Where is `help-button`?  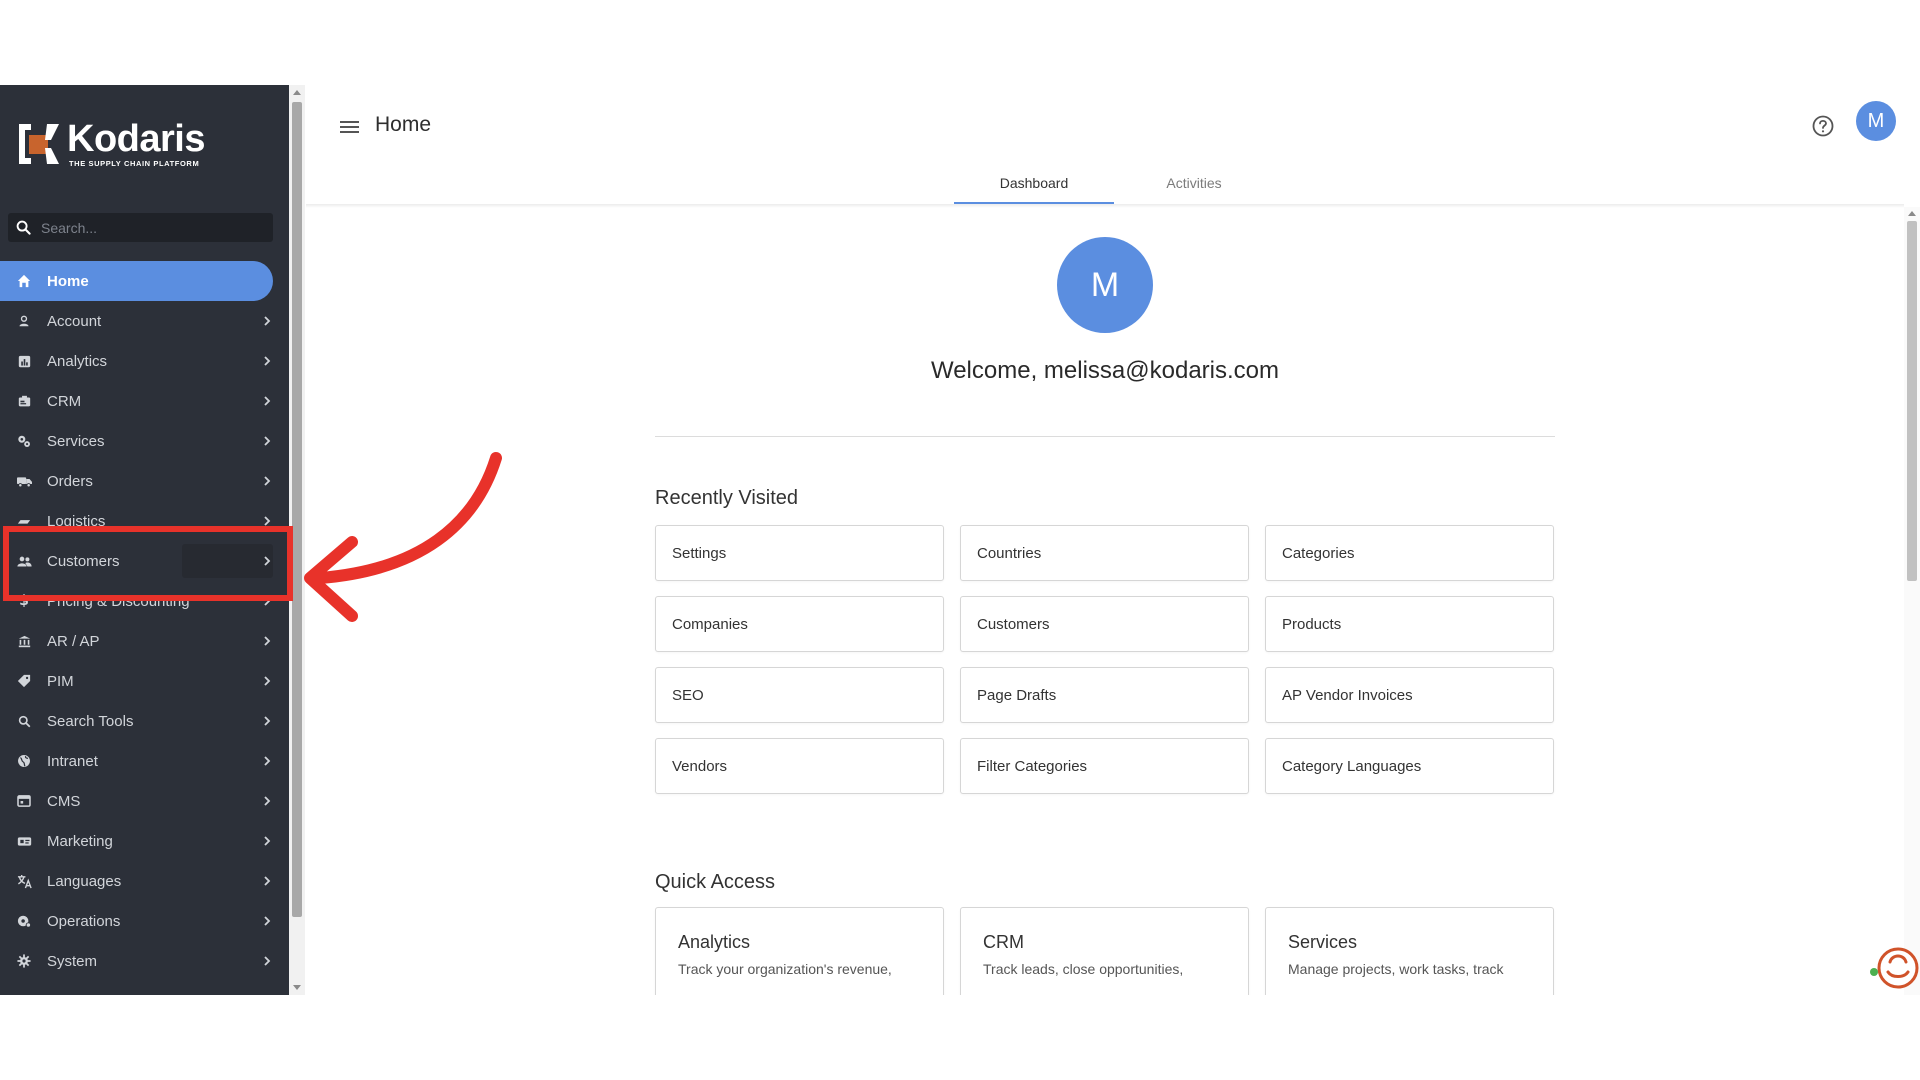 help-button is located at coordinates (1823, 126).